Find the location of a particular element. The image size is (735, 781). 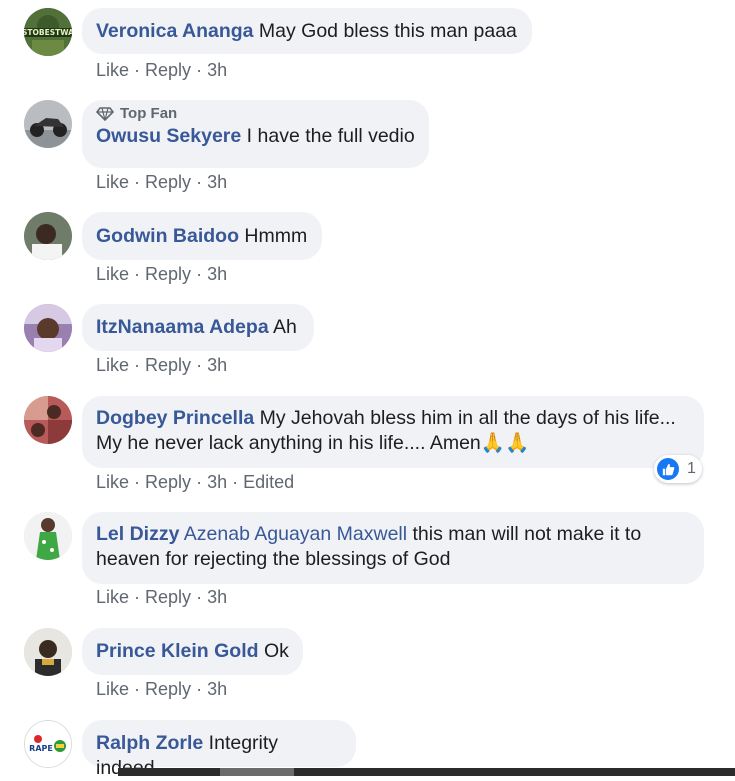

author-name: Owusu Sekyere is located at coordinates (168, 136).